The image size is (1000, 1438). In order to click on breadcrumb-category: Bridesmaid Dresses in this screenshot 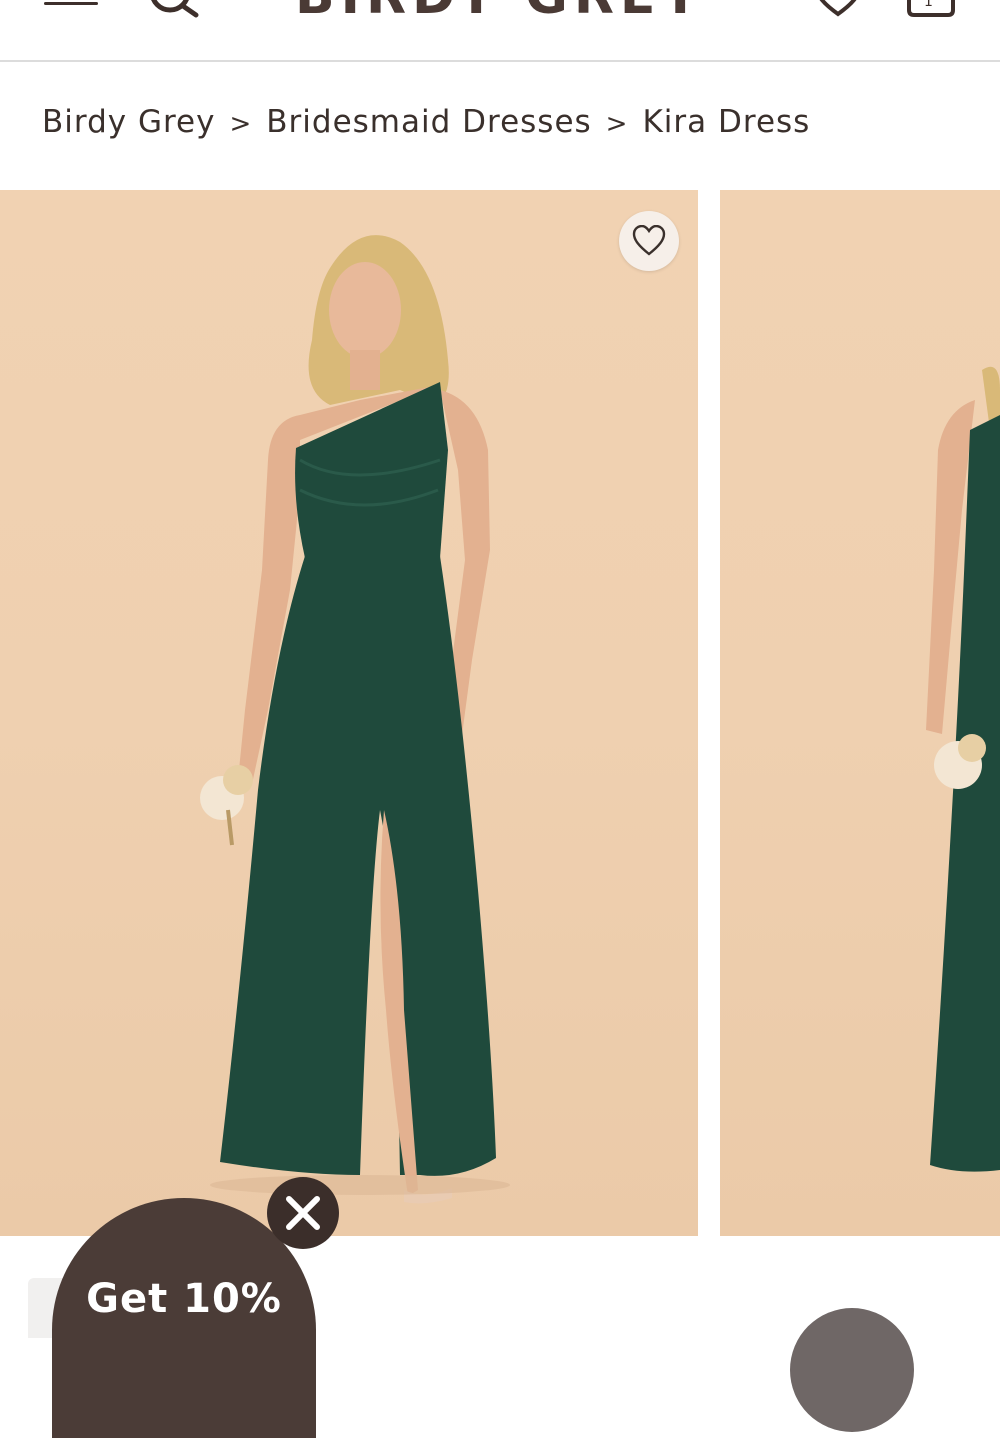, I will do `click(428, 122)`.